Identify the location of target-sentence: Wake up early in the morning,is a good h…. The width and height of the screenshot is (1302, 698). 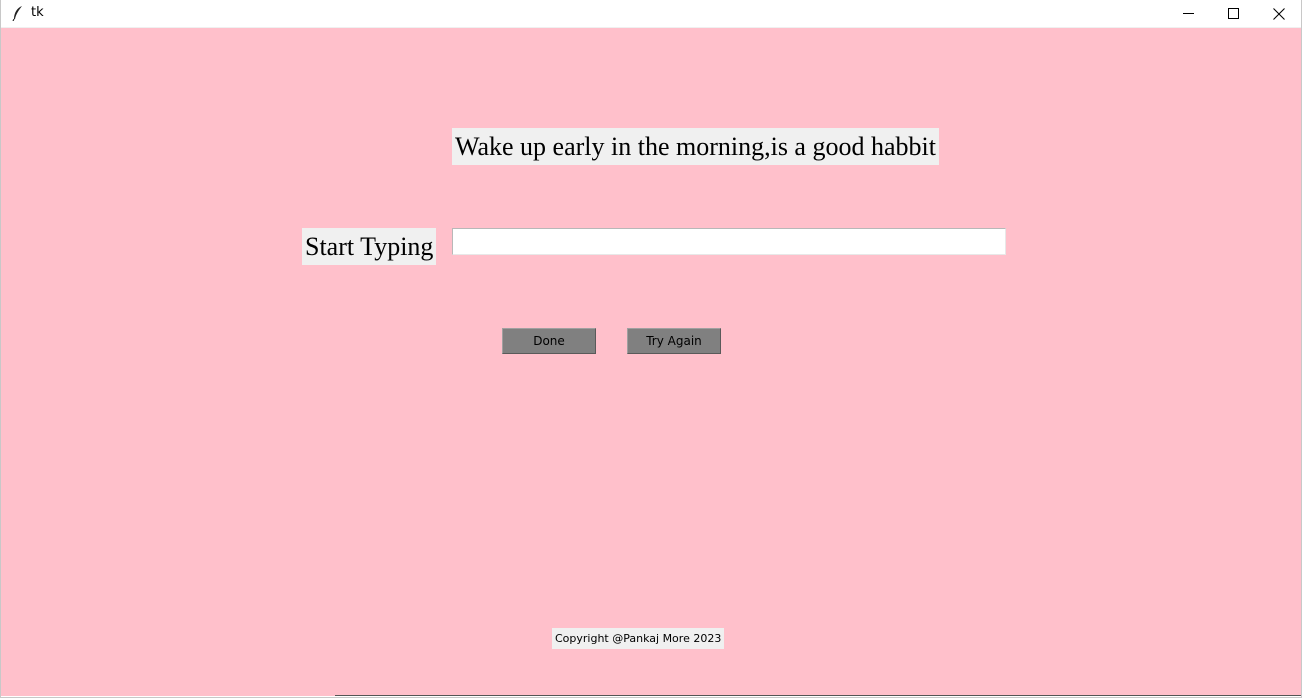
(695, 146).